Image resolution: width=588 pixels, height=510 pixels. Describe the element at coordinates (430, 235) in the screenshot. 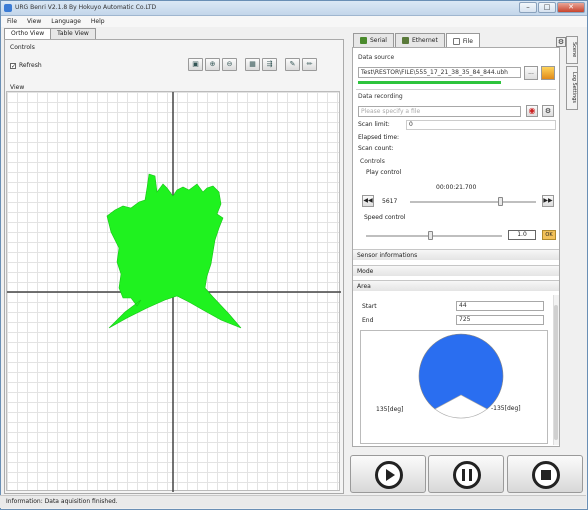

I see `speed-slider-thumb` at that location.